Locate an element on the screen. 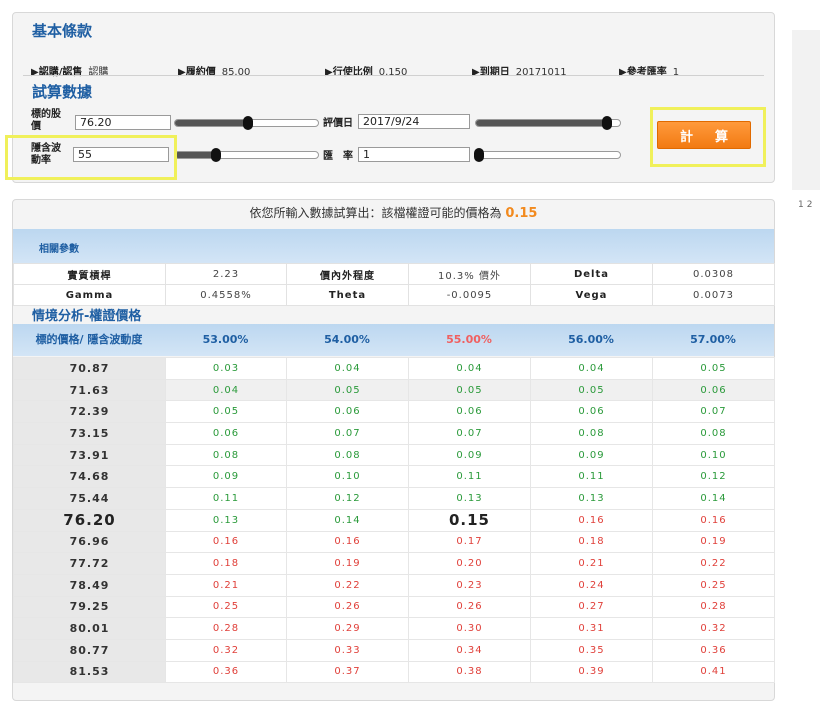 Image resolution: width=820 pixels, height=726 pixels. basic-terms-title: 基本條款 is located at coordinates (62, 31).